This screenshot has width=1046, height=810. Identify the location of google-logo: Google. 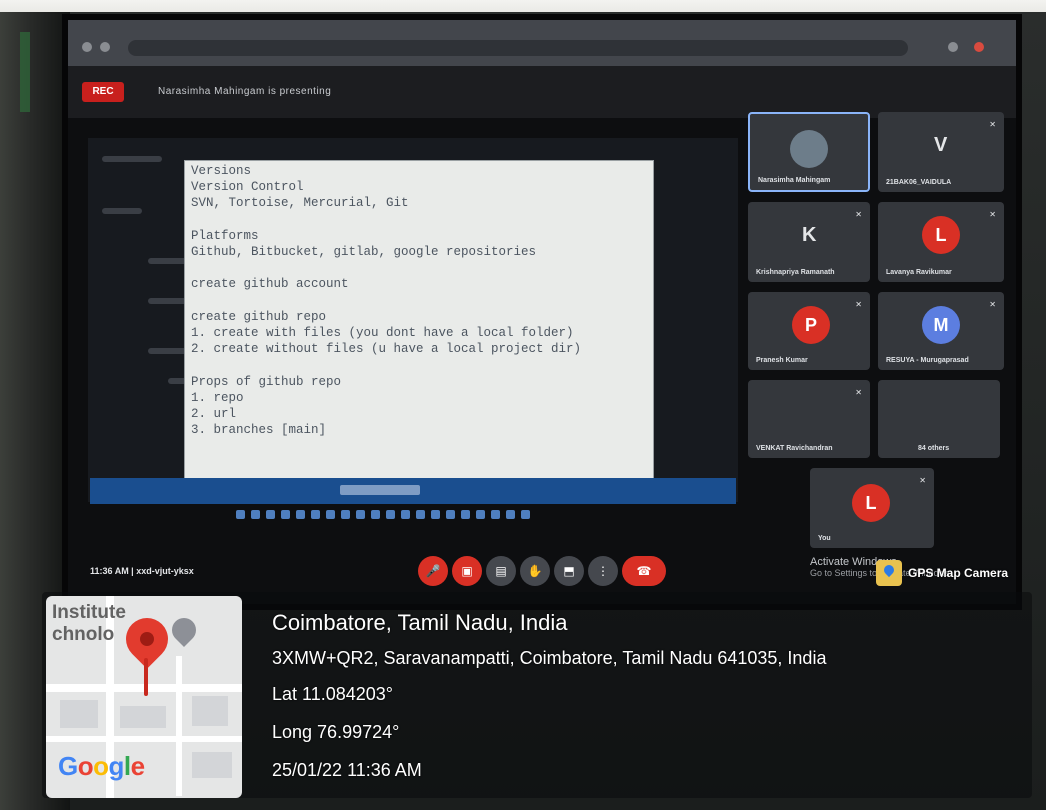
(101, 766).